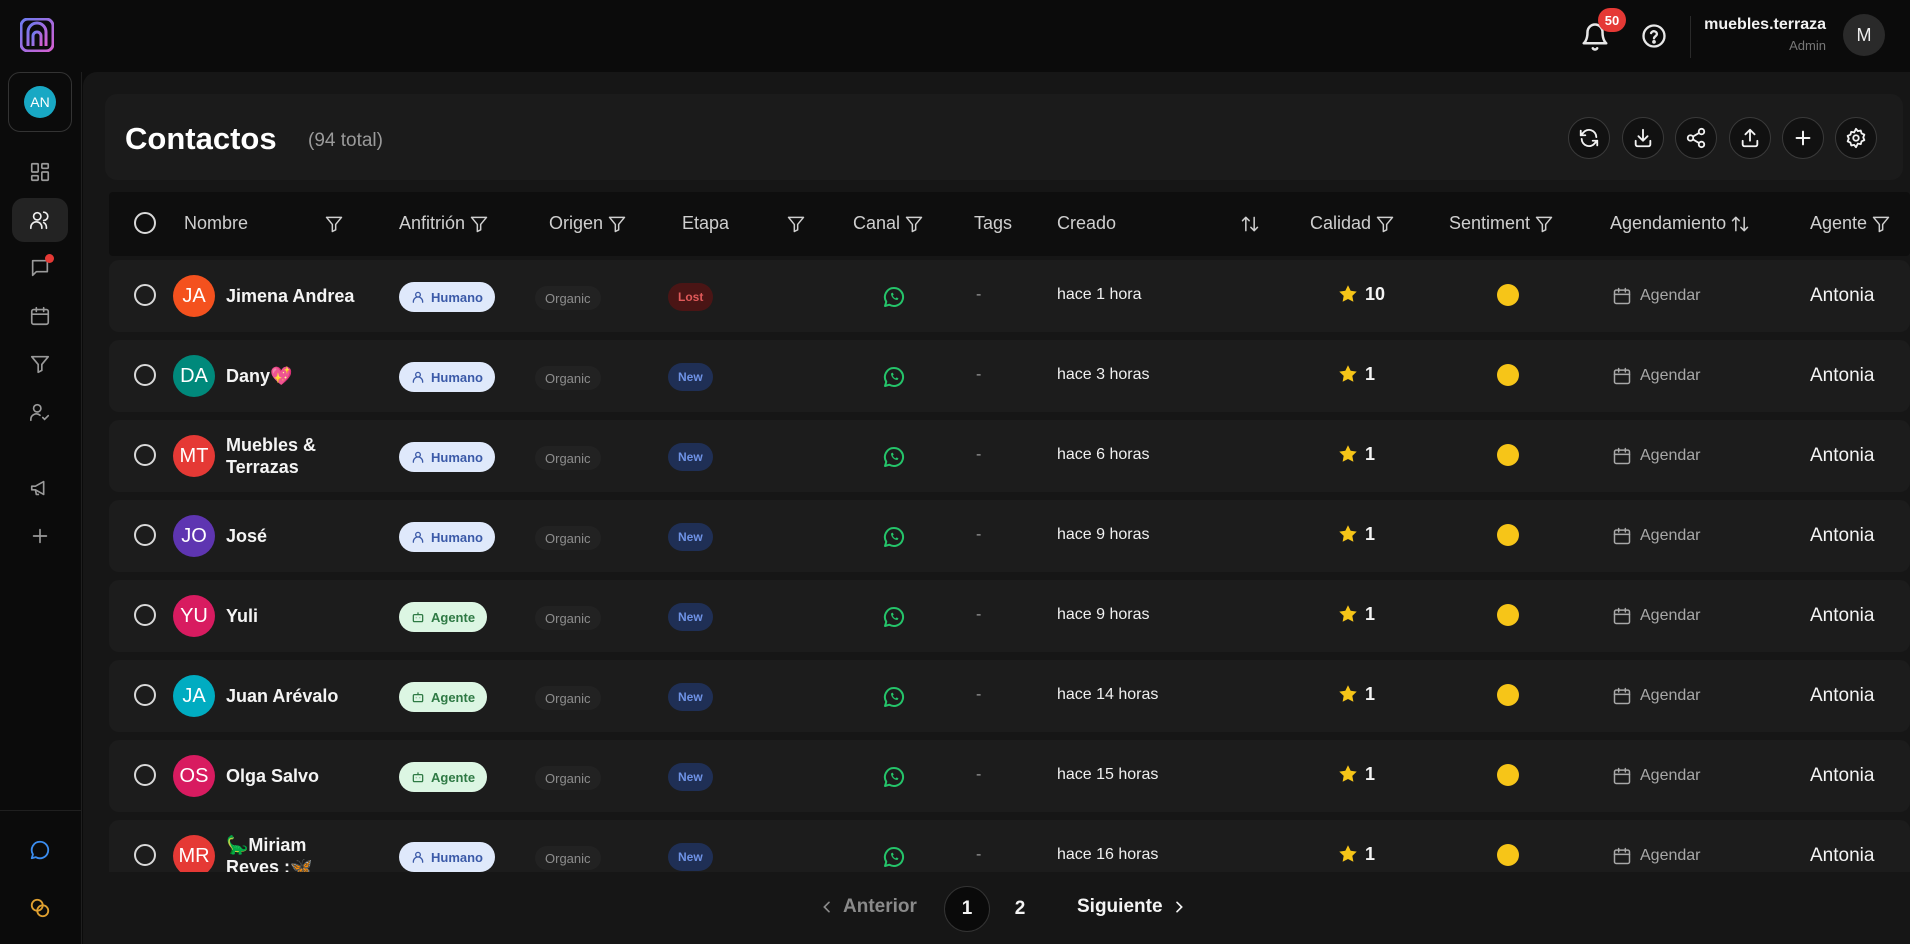  What do you see at coordinates (1680, 223) in the screenshot?
I see `column-scheduling: Agendamiento` at bounding box center [1680, 223].